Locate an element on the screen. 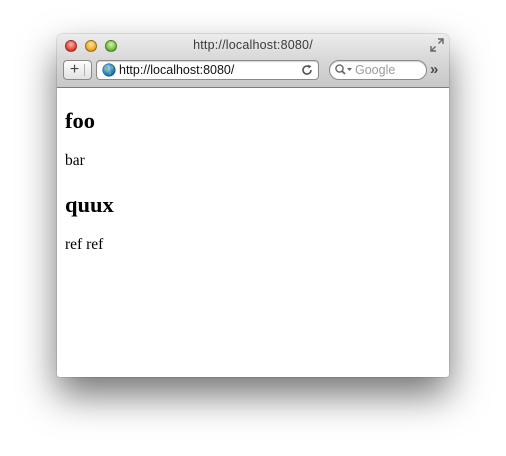  button-divider is located at coordinates (84, 70).